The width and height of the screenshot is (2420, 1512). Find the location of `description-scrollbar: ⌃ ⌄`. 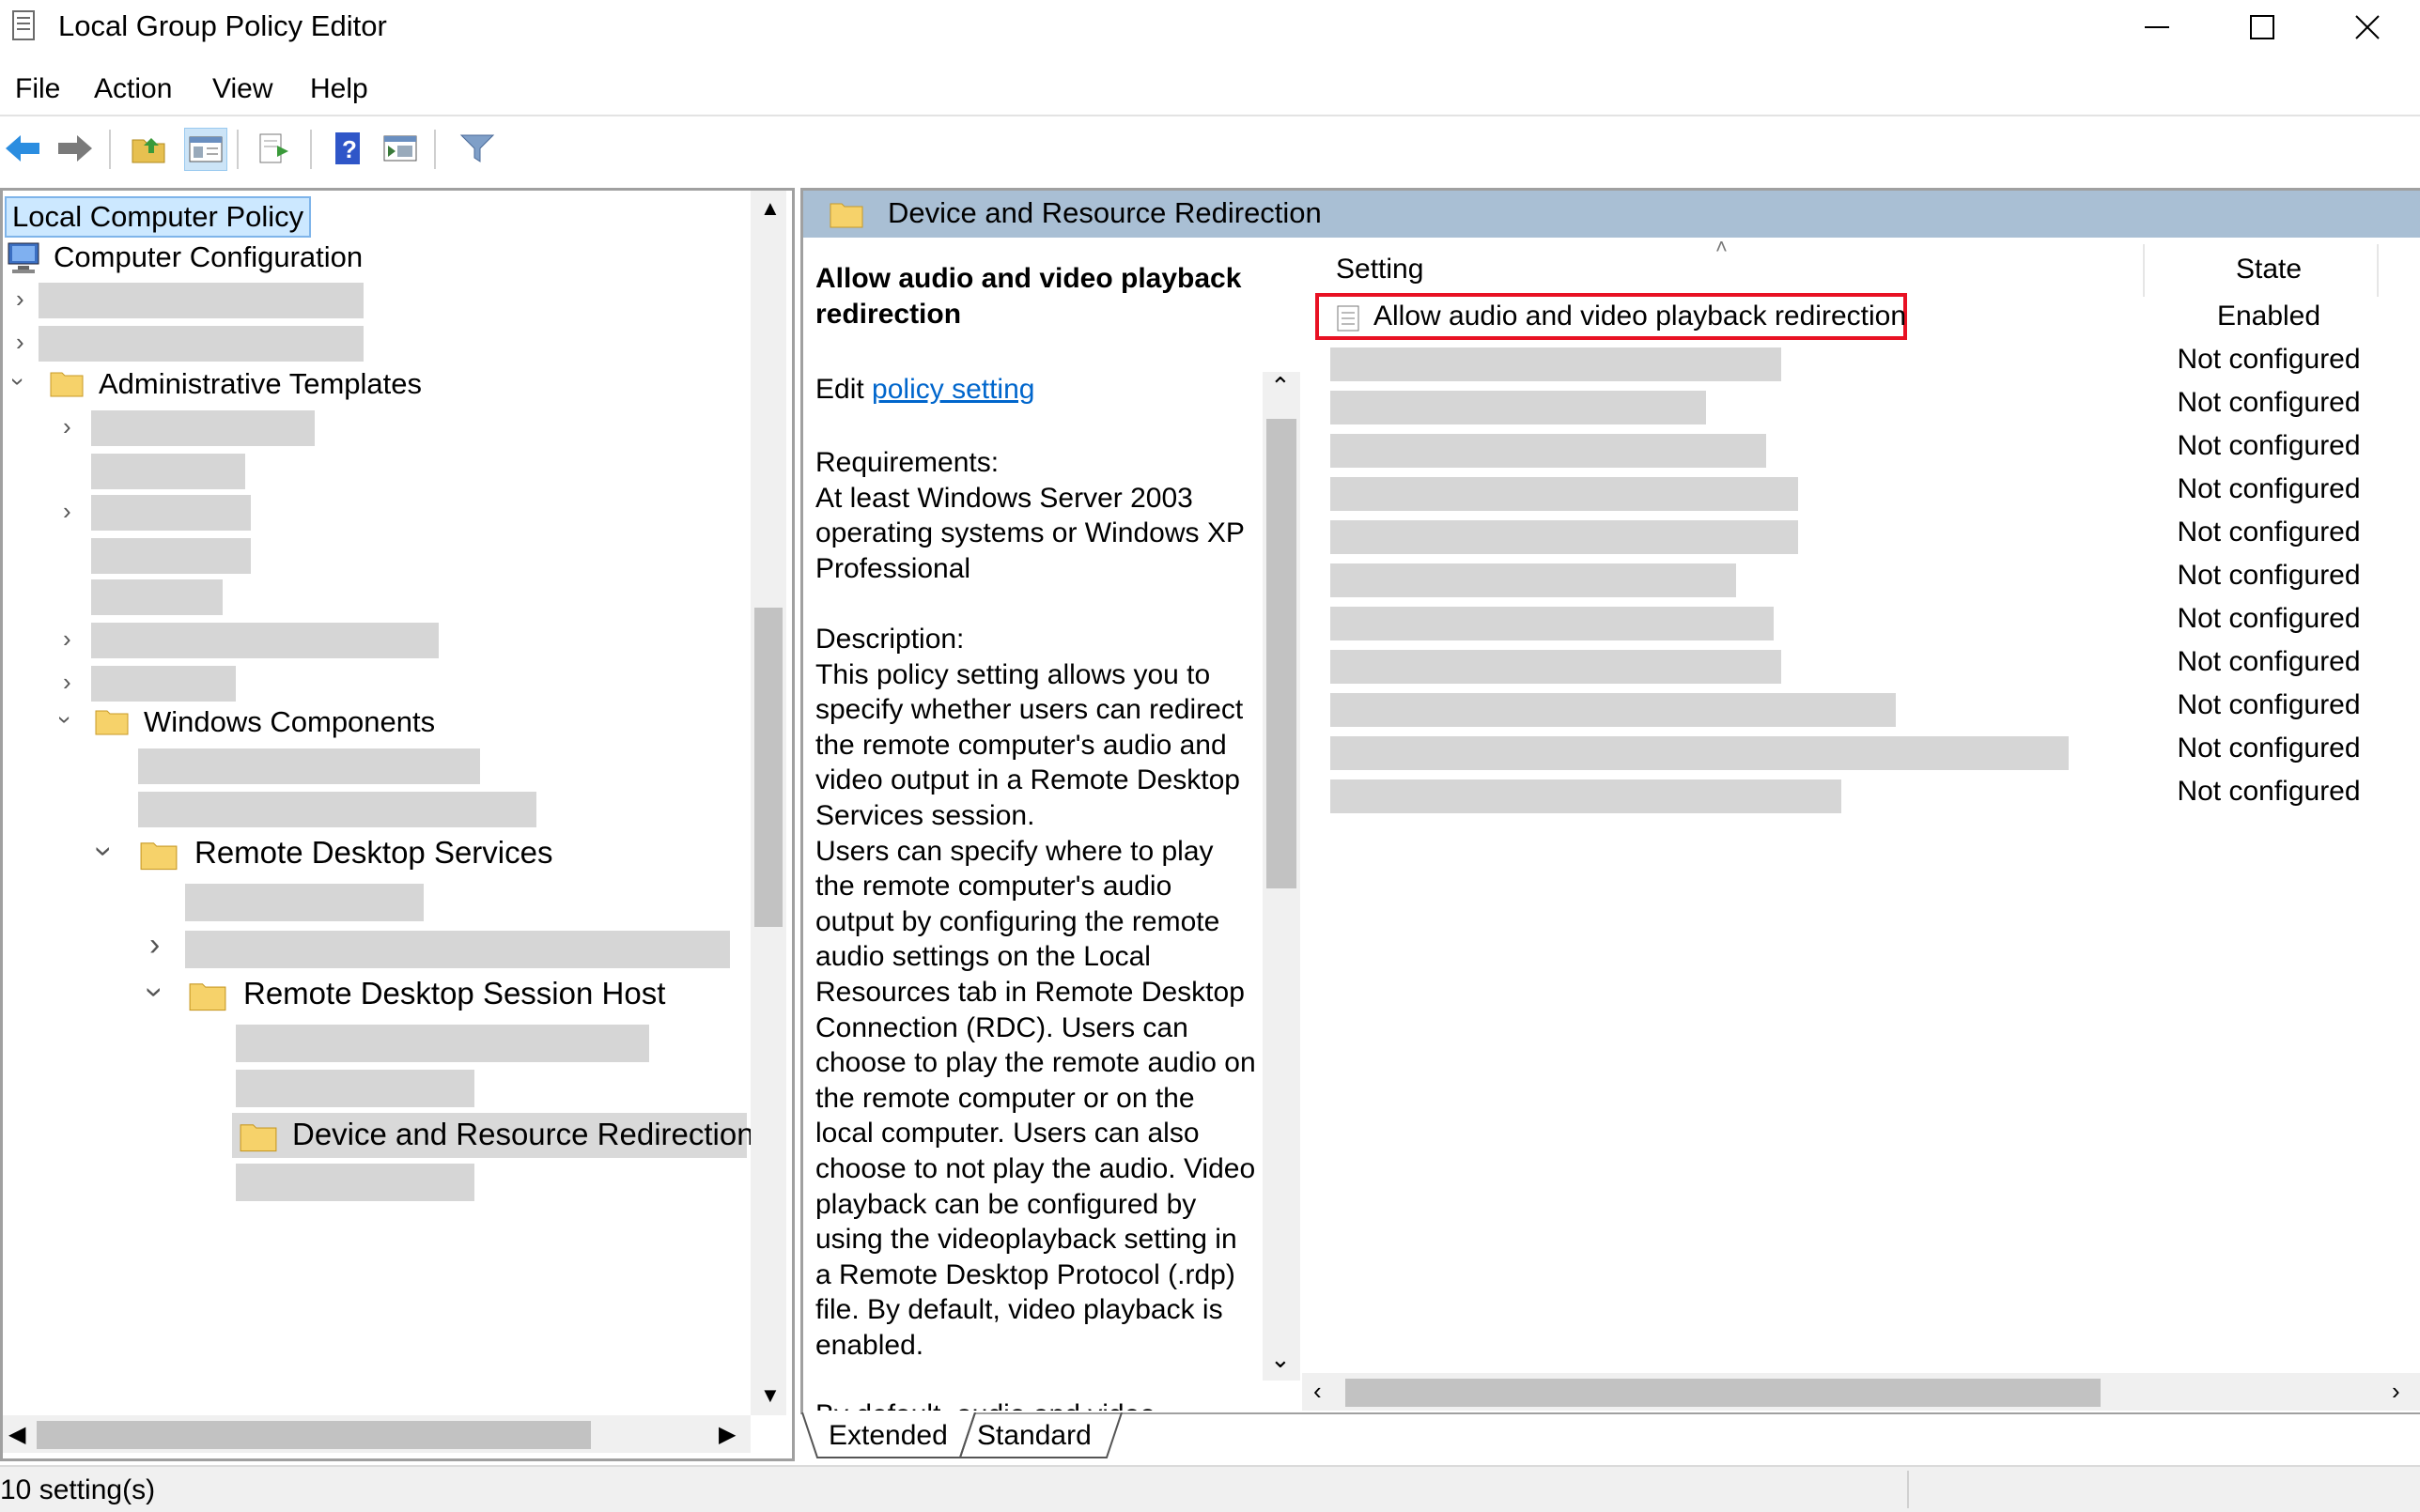

description-scrollbar: ⌃ ⌄ is located at coordinates (1281, 876).